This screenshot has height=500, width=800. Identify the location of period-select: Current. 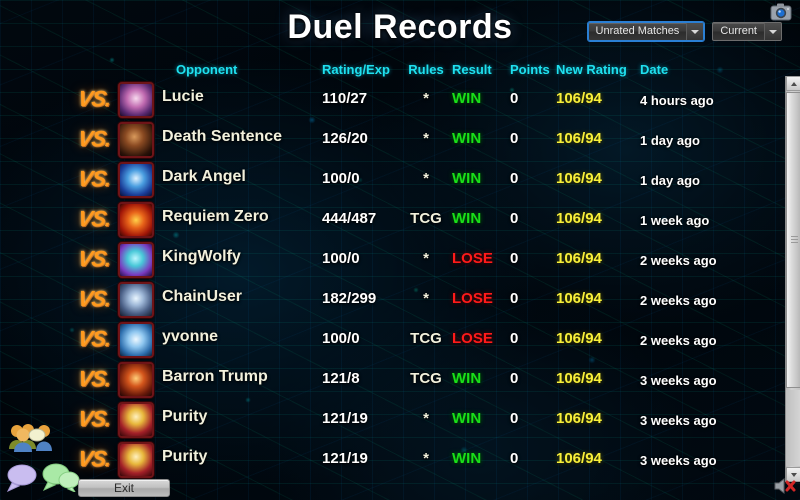
(747, 31).